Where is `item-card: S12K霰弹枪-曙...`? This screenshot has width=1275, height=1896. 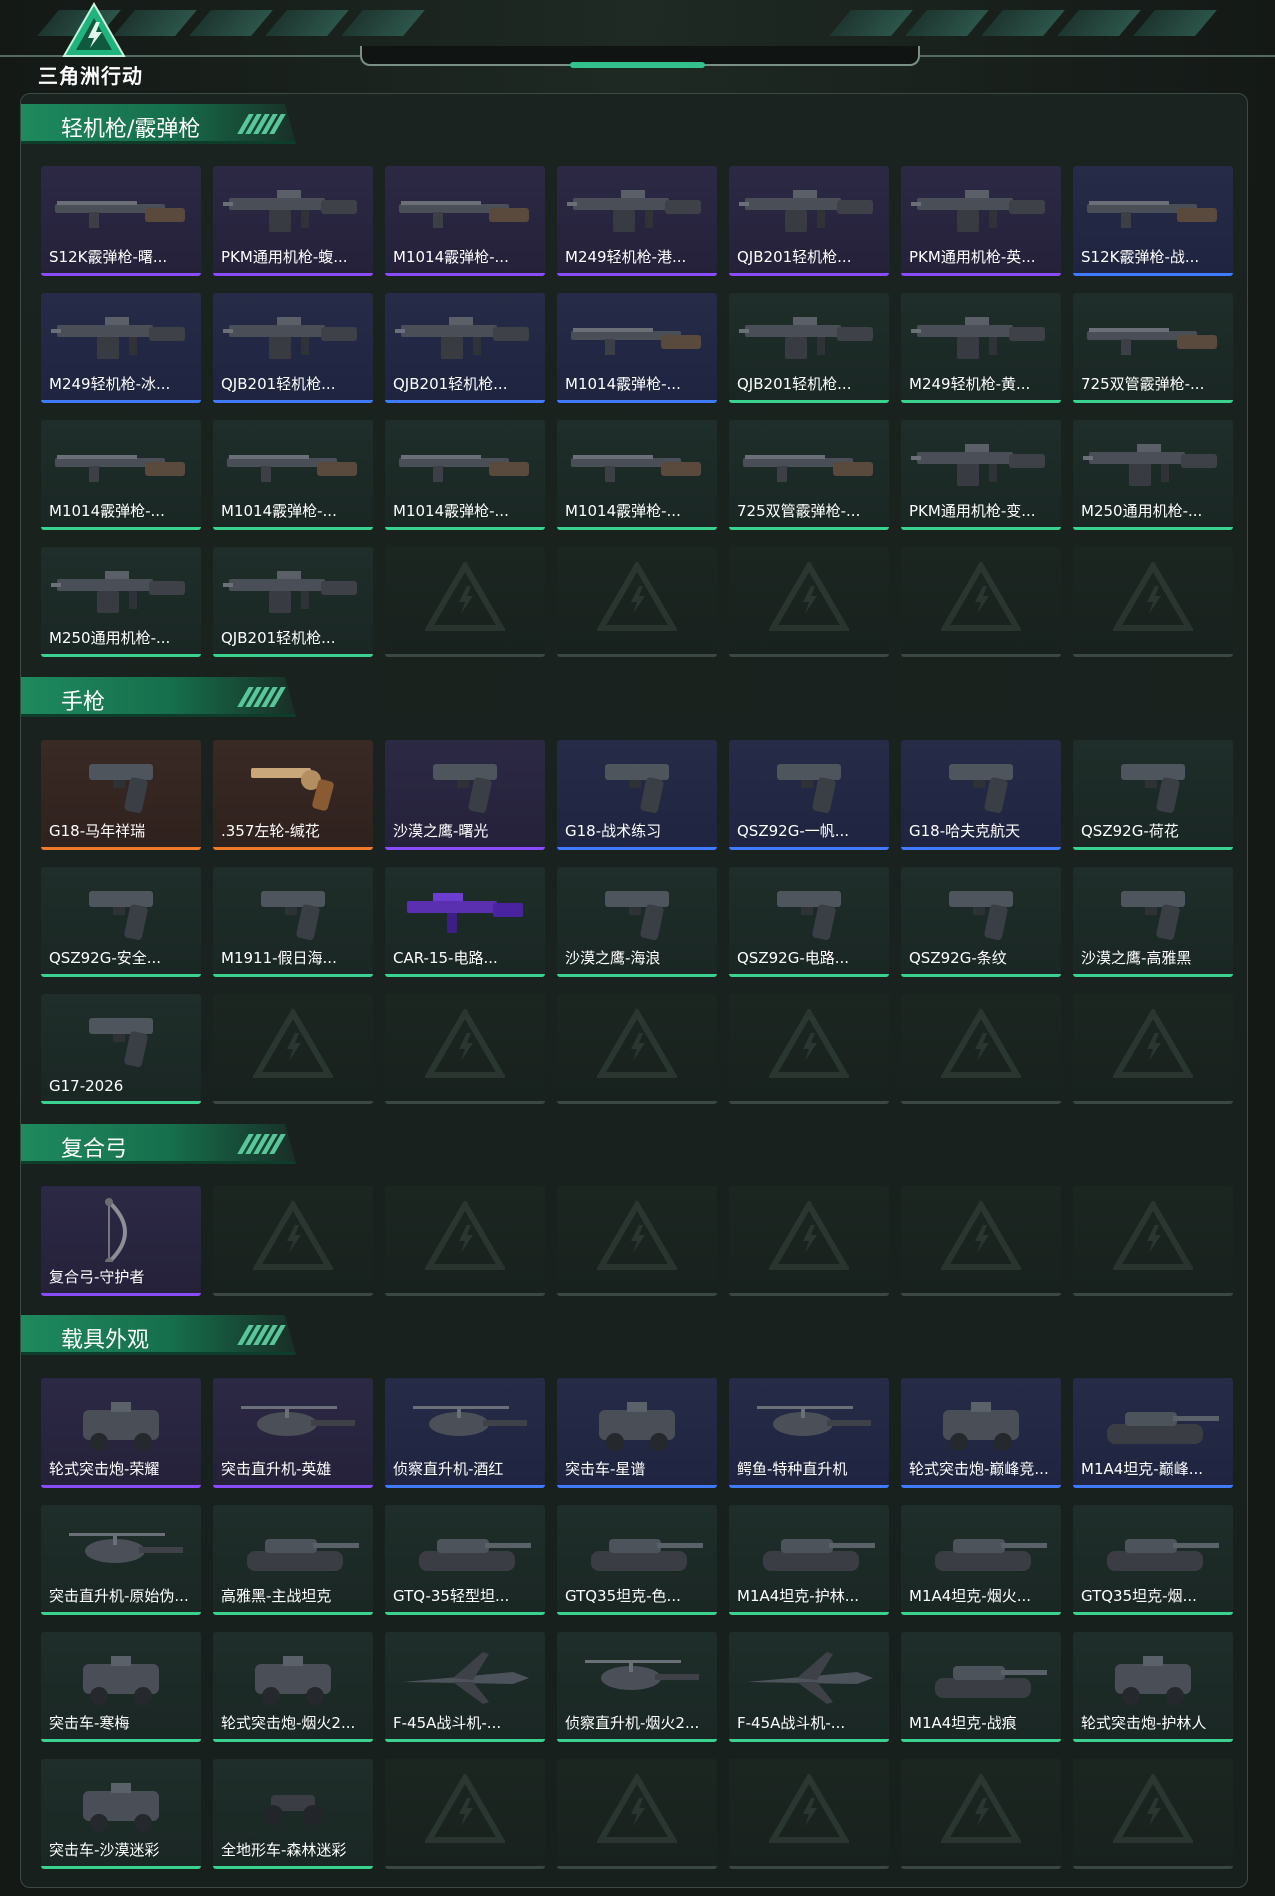 item-card: S12K霰弹枪-曙... is located at coordinates (121, 221).